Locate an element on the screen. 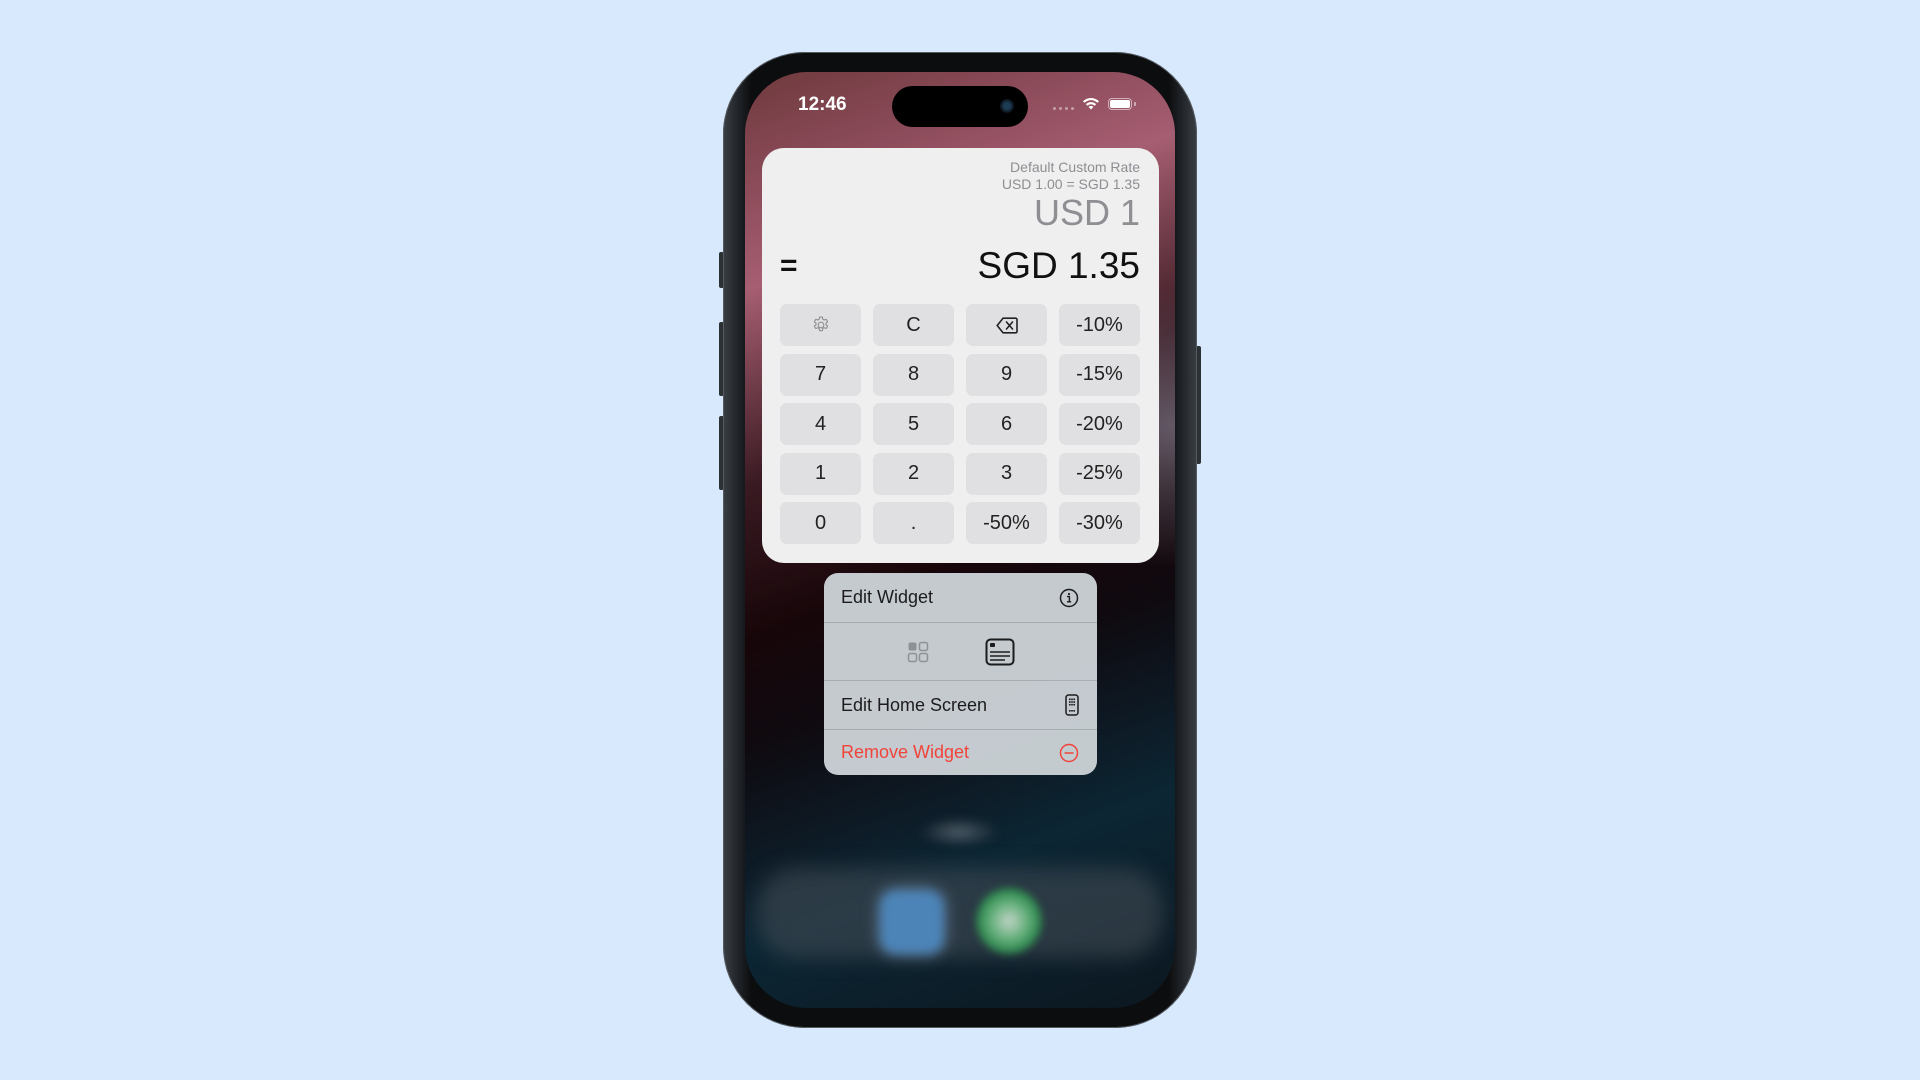  rate-info: Default Custom Rate USD 1.00 = SGD 1.35 is located at coordinates (1071, 176).